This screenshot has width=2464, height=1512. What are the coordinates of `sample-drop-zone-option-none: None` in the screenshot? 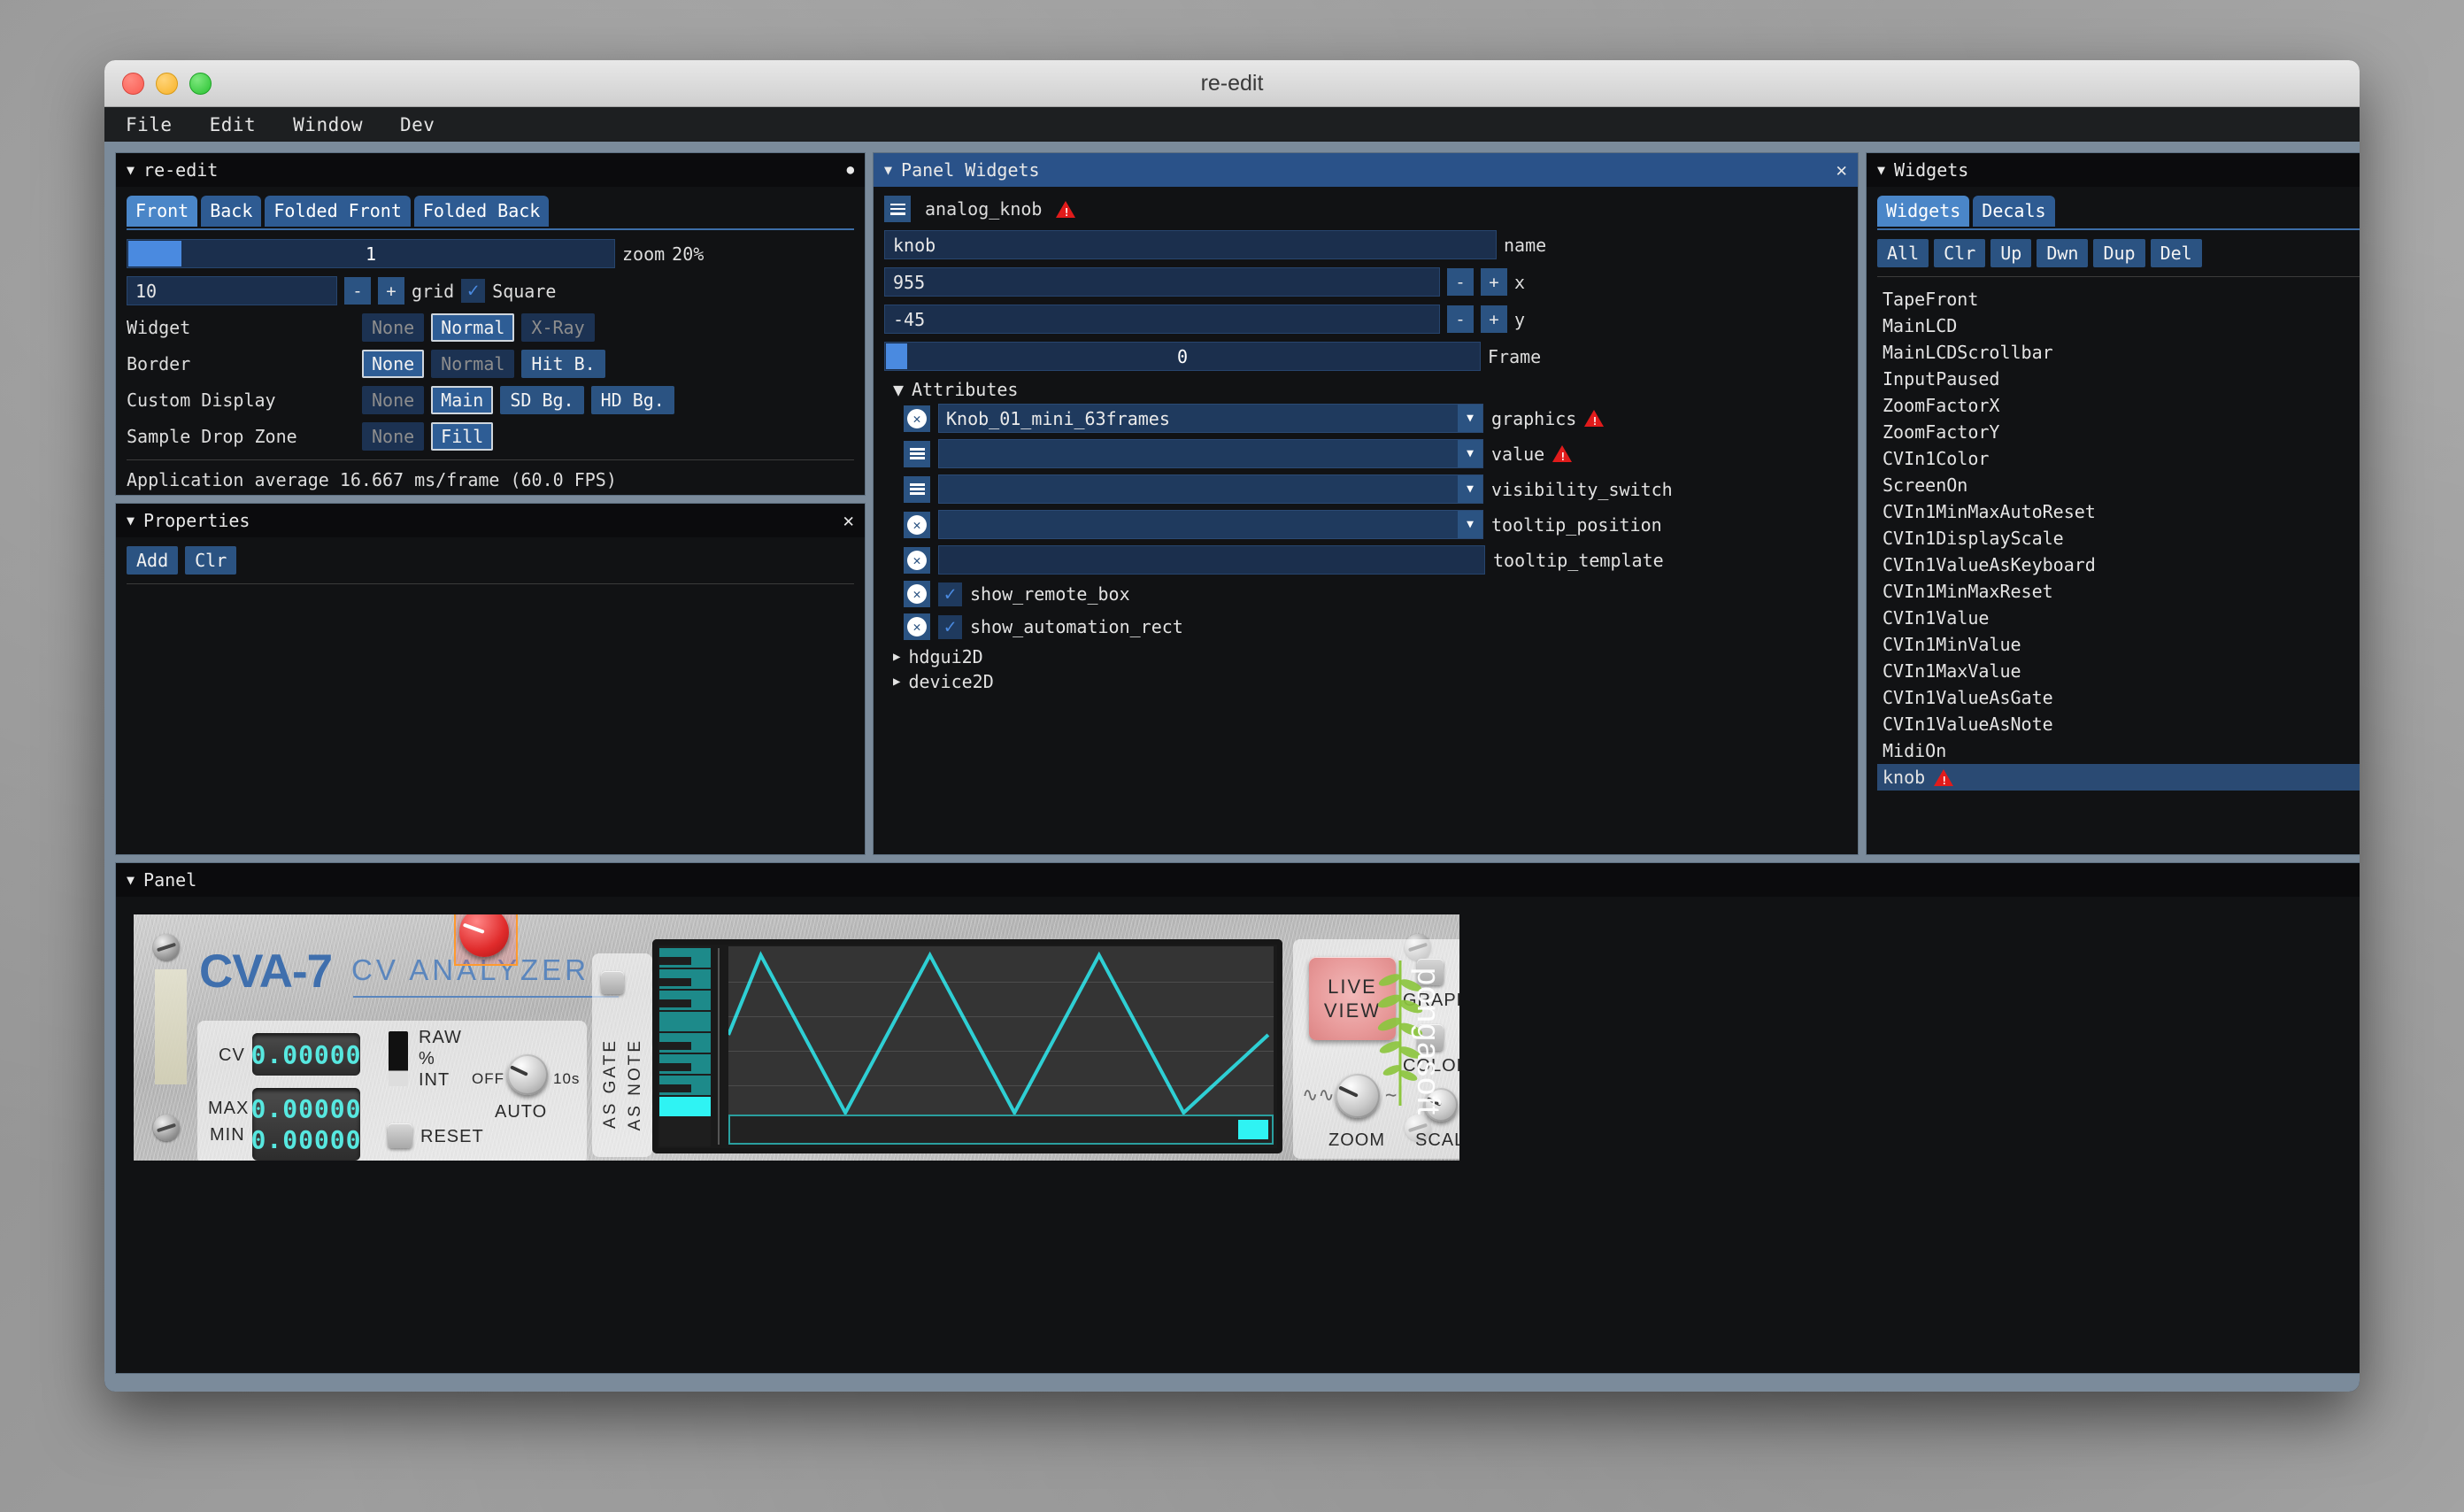 It's located at (394, 436).